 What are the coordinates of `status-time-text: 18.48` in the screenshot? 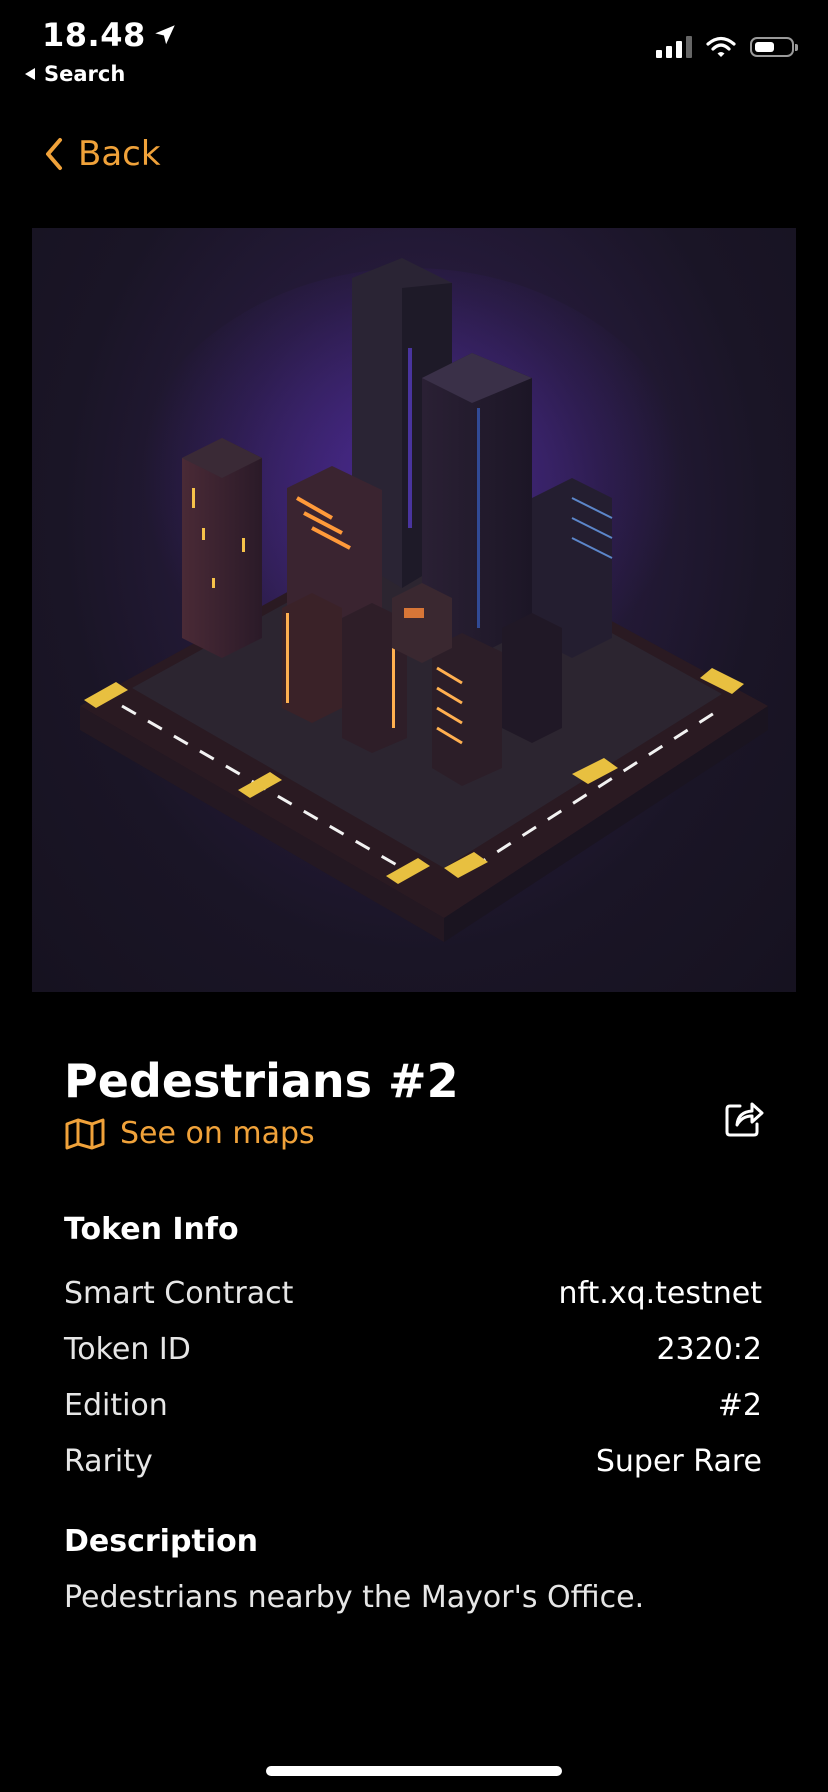 It's located at (94, 35).